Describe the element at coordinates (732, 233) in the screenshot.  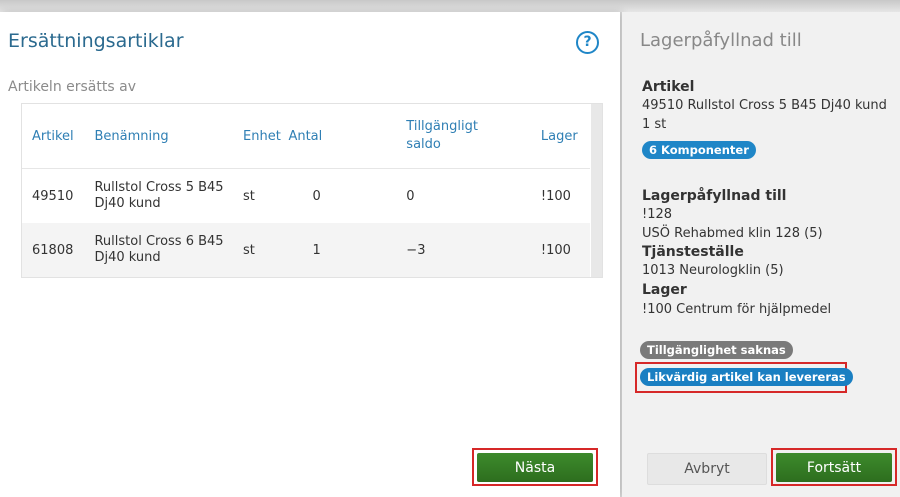
I see `refill-name: USÖ Rehabmed klin 128 (5)` at that location.